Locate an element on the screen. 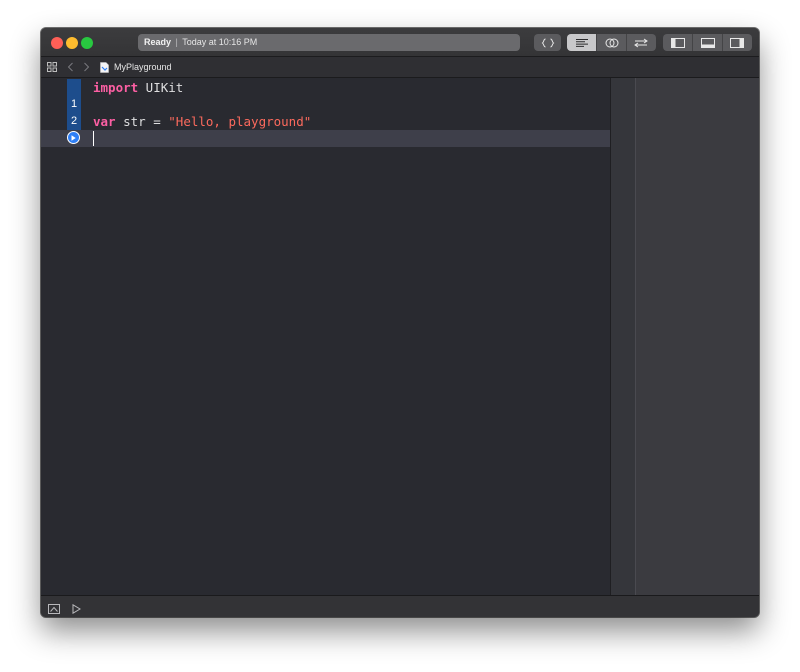 This screenshot has height=672, width=800. keyword-token: var is located at coordinates (104, 121).